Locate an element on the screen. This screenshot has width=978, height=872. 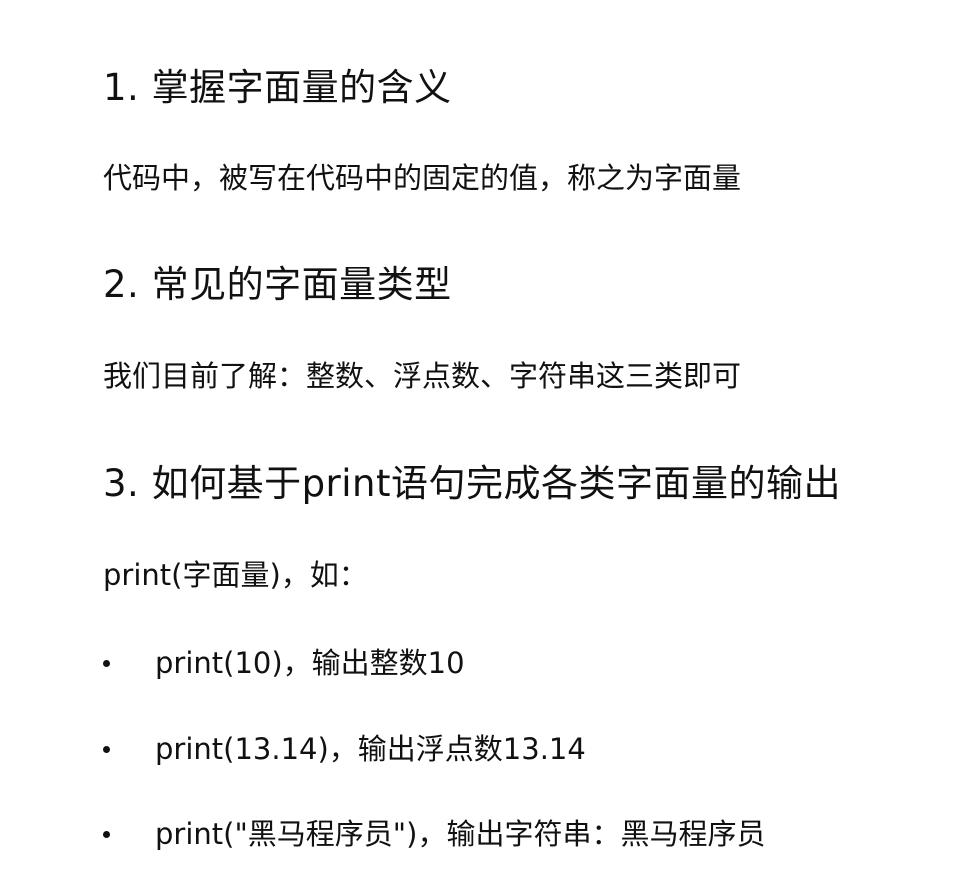
list-item-text: print(13.14)，输出浮点数13.14 is located at coordinates (370, 748).